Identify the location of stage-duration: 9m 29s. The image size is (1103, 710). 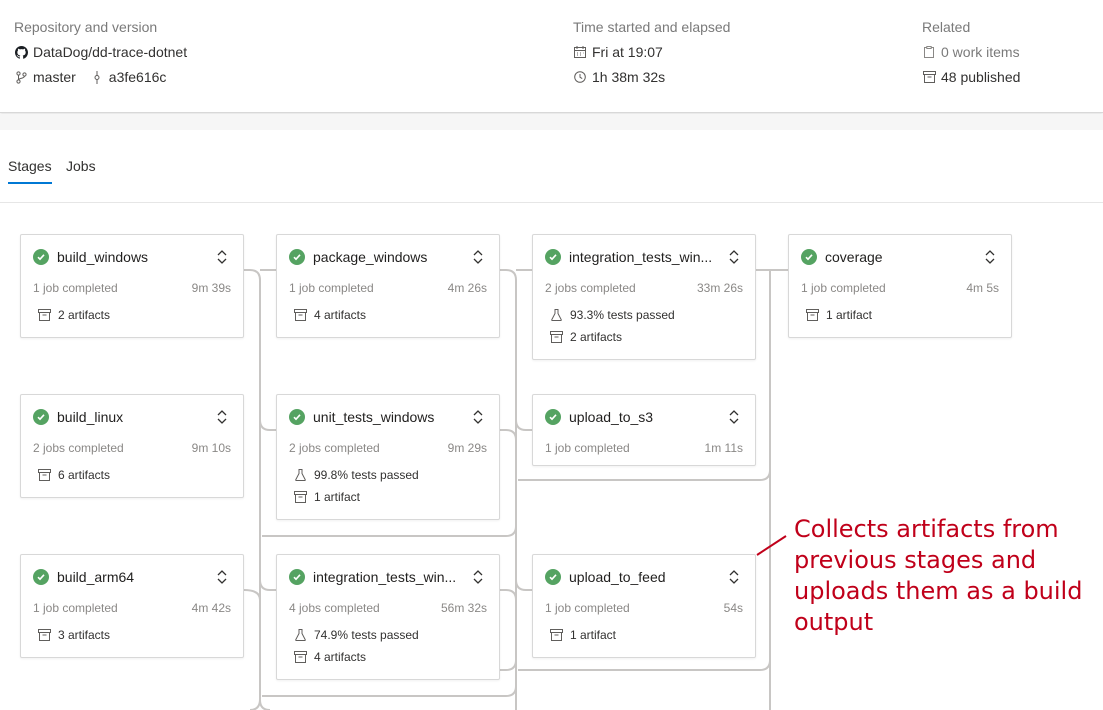
(467, 448).